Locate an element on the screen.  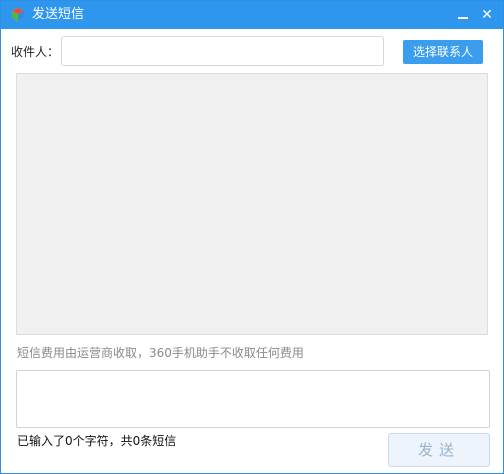
recipient-input is located at coordinates (222, 51).